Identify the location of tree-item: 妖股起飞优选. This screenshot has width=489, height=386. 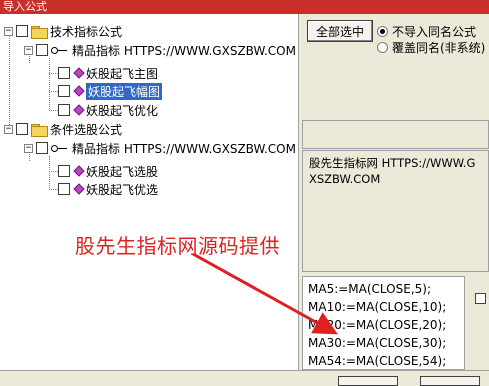
(108, 189).